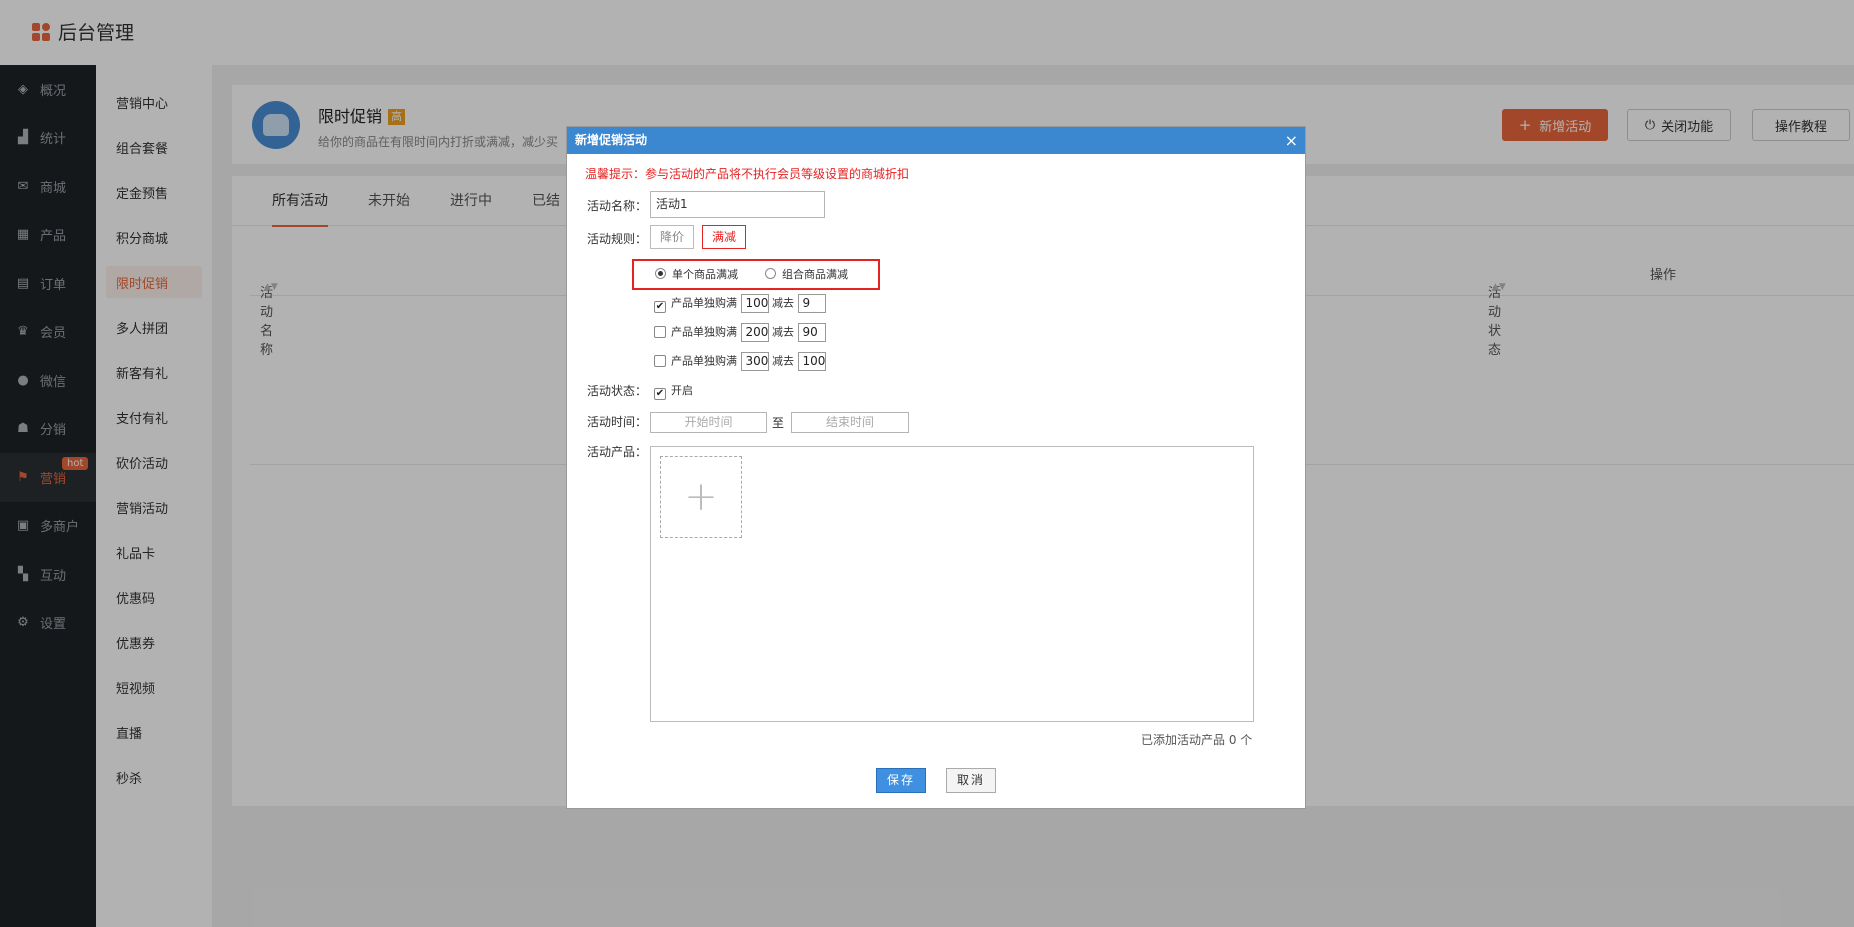 The width and height of the screenshot is (1854, 927). What do you see at coordinates (660, 306) in the screenshot?
I see `tier-checkbox: ✔` at bounding box center [660, 306].